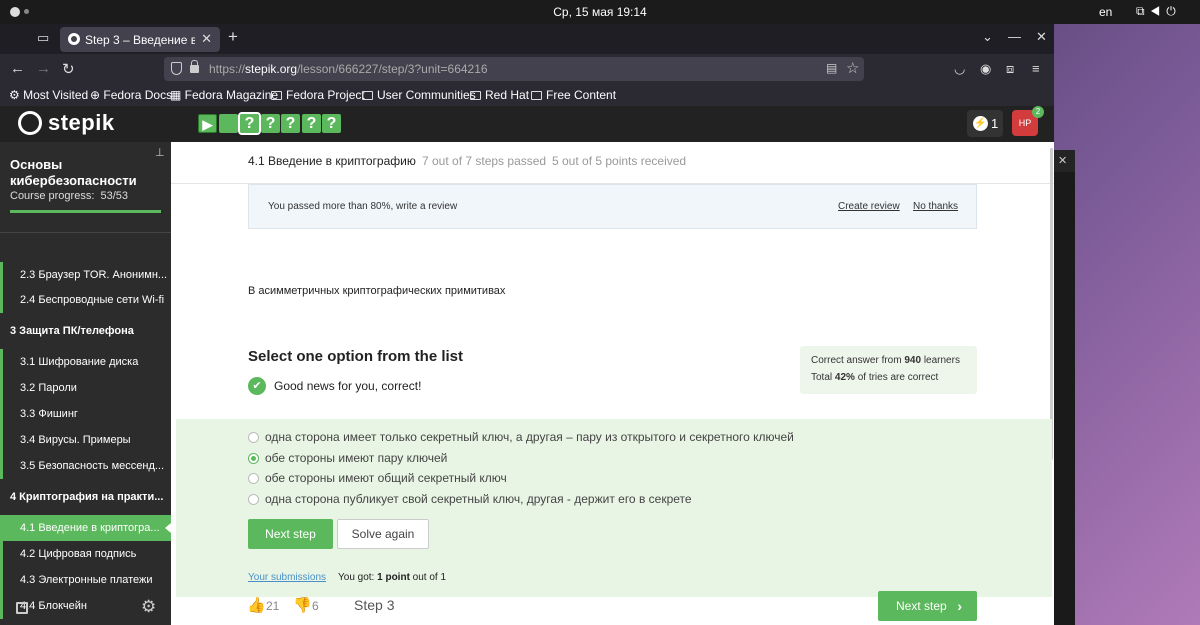 The width and height of the screenshot is (1200, 625). Describe the element at coordinates (85, 362) in the screenshot. I see `sidebar-lesson: 3.1 Шифрование диска` at that location.